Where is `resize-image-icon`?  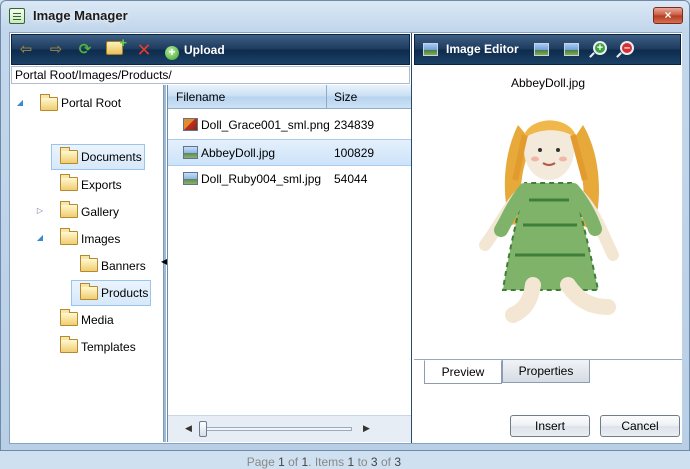 resize-image-icon is located at coordinates (541, 49).